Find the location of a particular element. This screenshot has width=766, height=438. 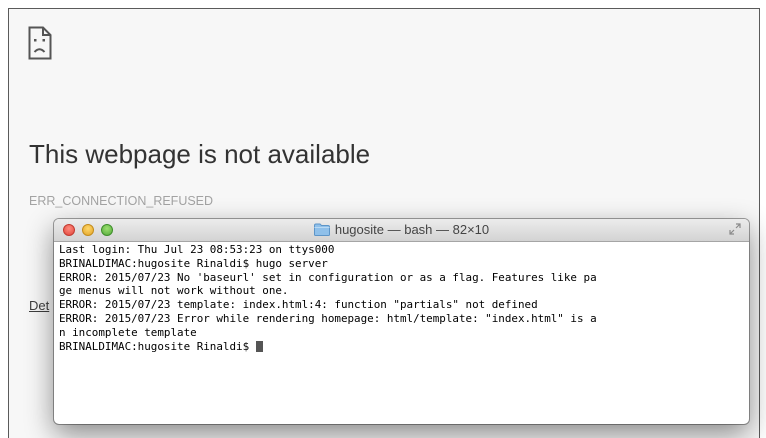

folder-icon is located at coordinates (321, 229).